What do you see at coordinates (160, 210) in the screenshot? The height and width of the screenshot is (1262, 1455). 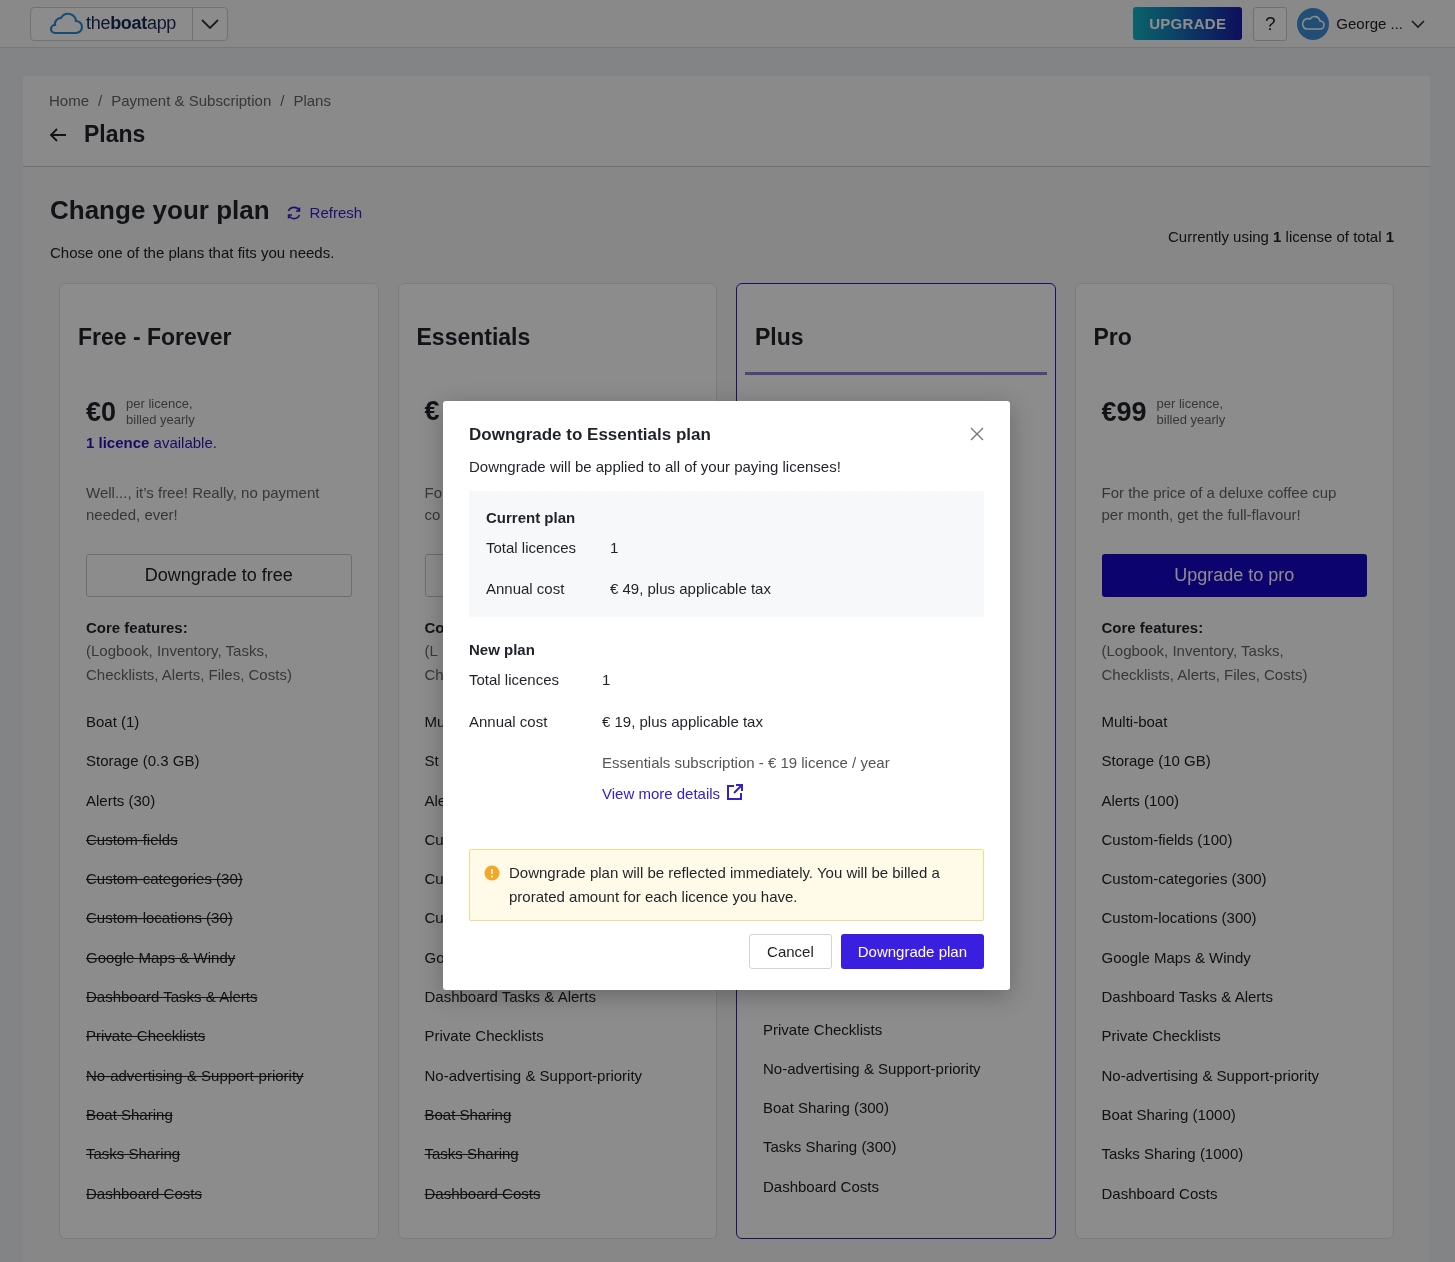 I see `section-title: Change your plan` at bounding box center [160, 210].